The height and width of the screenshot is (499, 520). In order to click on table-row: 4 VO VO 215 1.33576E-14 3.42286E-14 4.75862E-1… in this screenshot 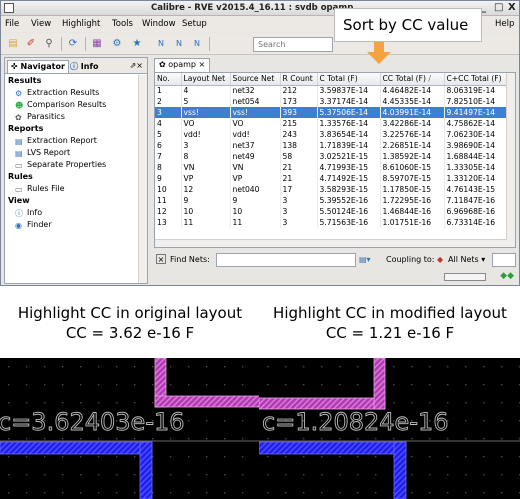, I will do `click(331, 123)`.